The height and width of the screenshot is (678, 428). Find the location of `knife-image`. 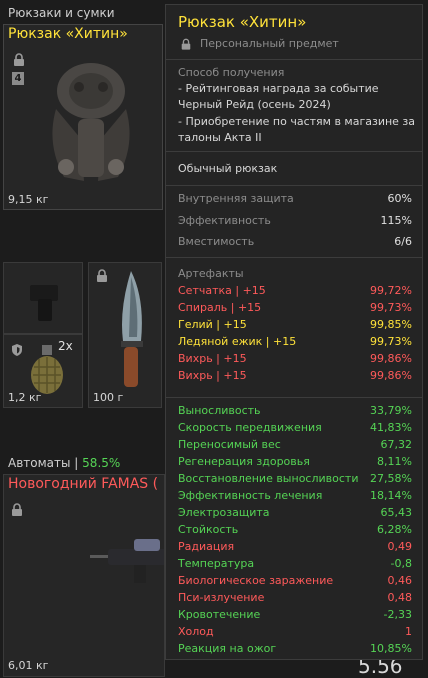

knife-image is located at coordinates (132, 329).